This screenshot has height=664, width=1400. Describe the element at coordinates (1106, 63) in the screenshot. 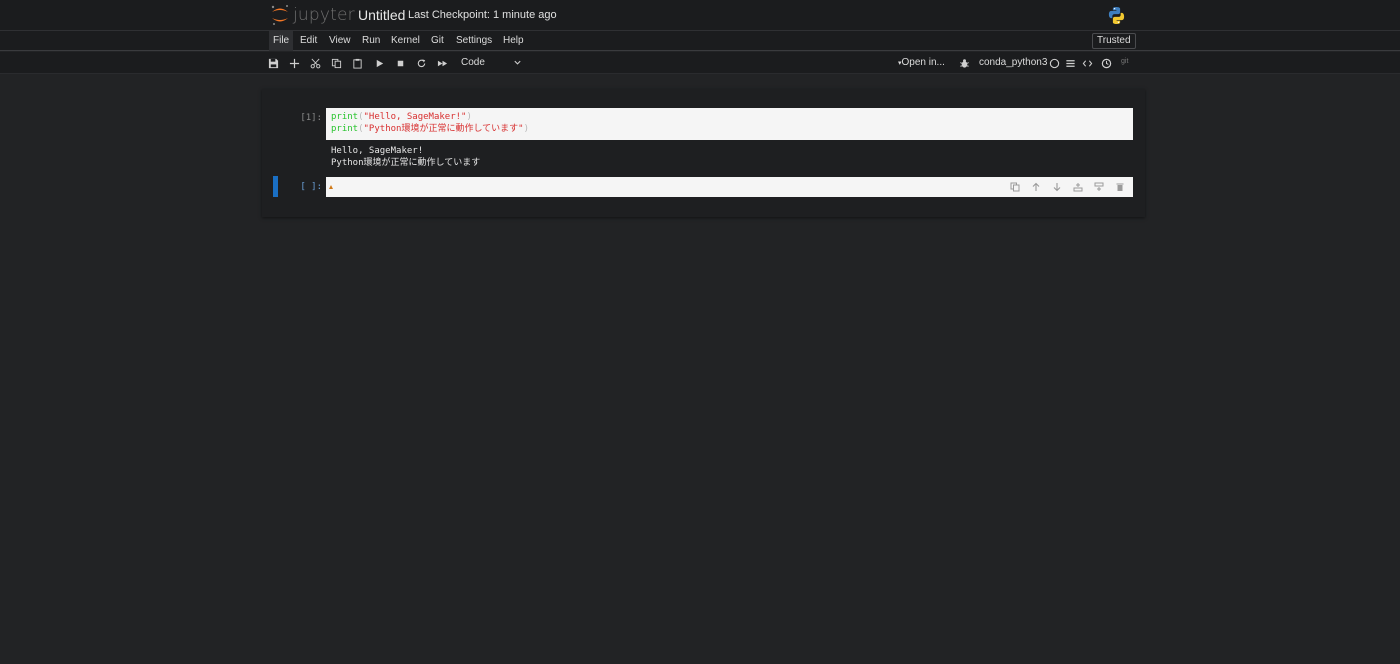

I see `clock-icon` at that location.